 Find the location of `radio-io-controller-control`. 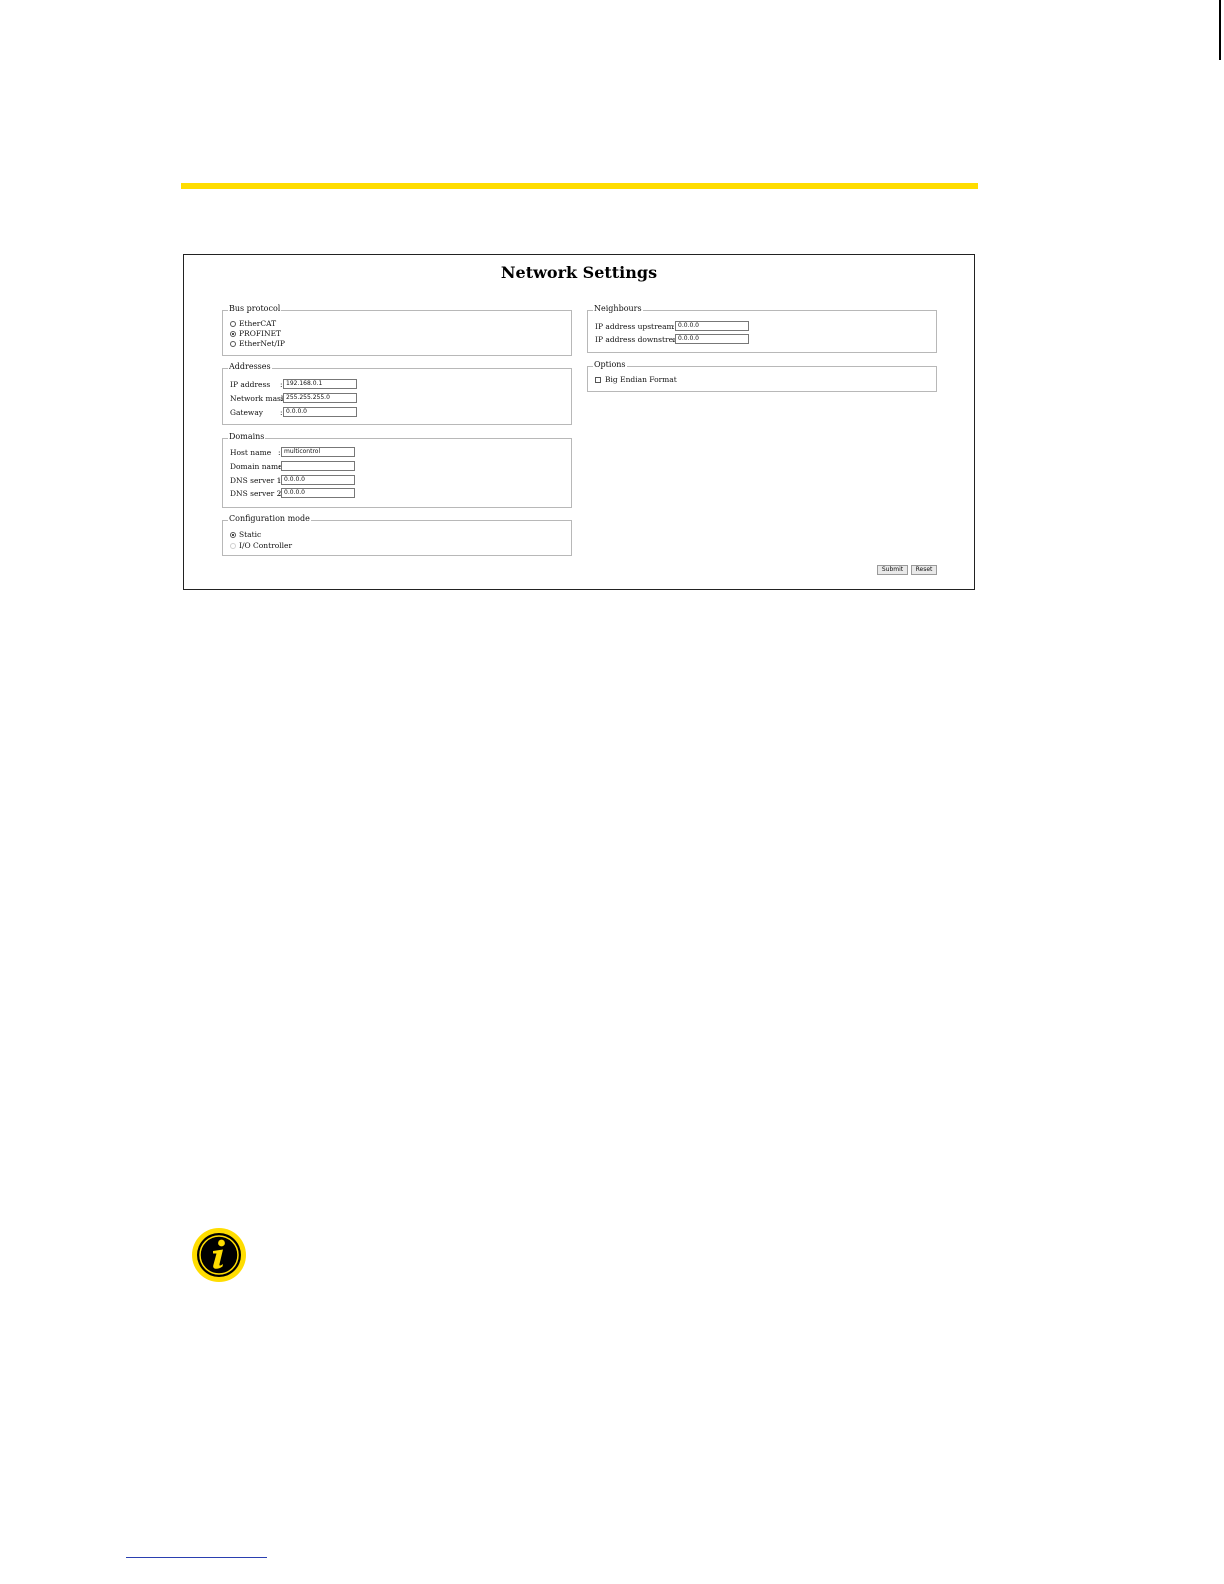

radio-io-controller-control is located at coordinates (233, 545).